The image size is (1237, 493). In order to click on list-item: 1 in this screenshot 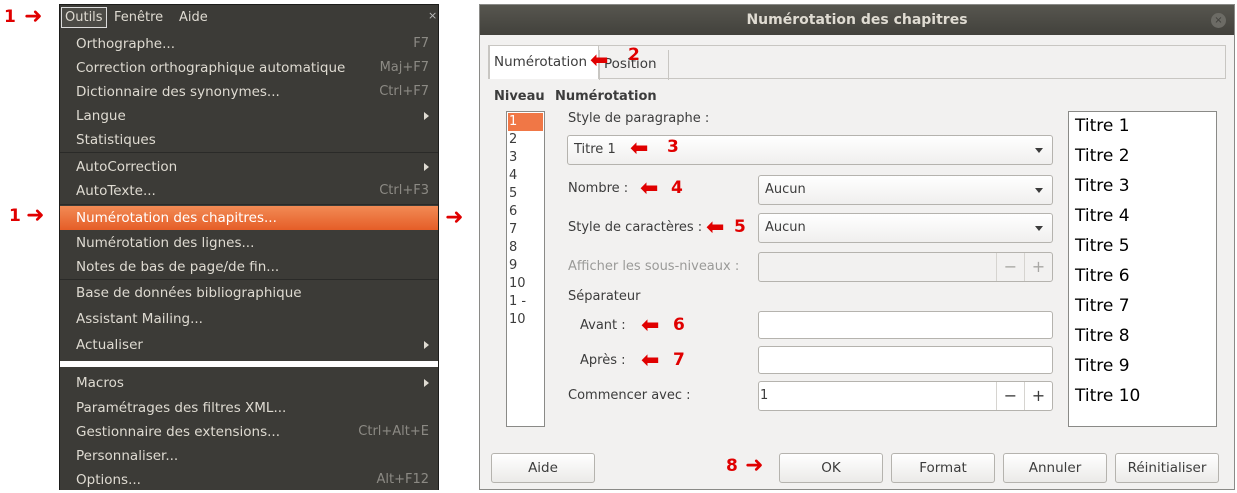, I will do `click(525, 122)`.